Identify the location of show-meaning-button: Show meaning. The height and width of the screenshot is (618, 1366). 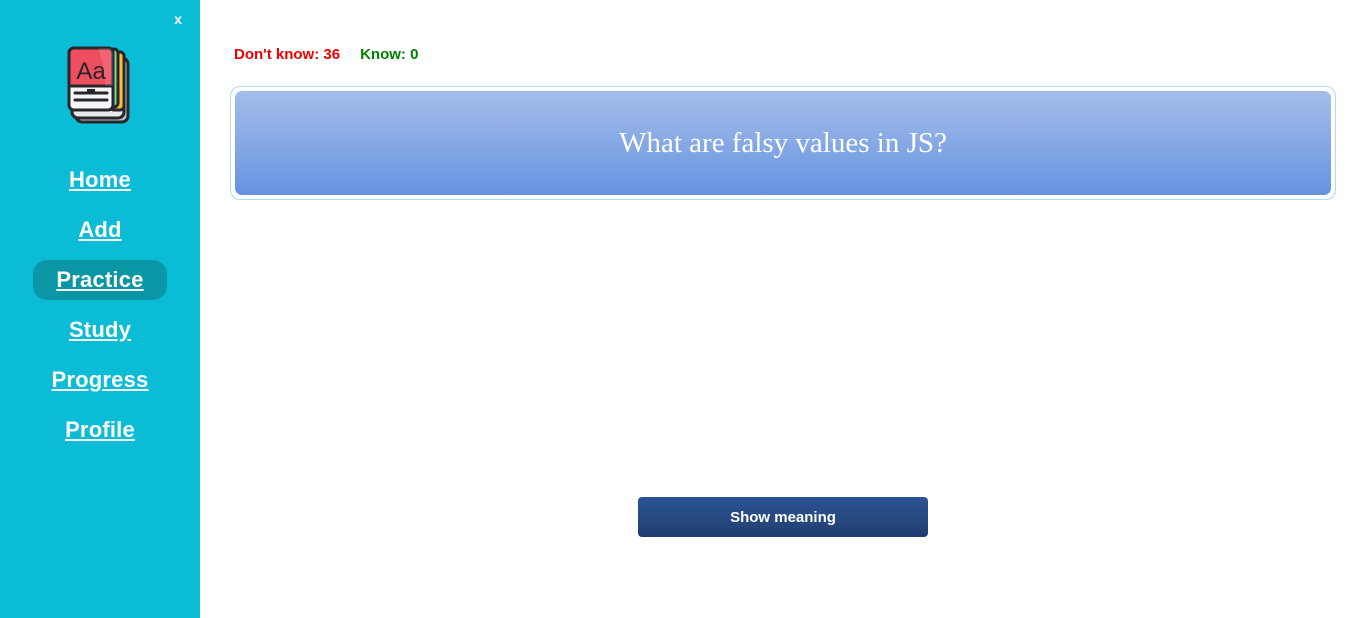
(783, 517).